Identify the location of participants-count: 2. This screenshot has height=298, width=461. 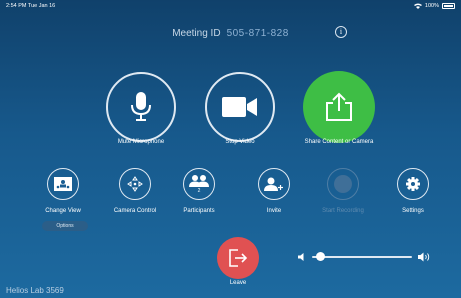
(199, 190).